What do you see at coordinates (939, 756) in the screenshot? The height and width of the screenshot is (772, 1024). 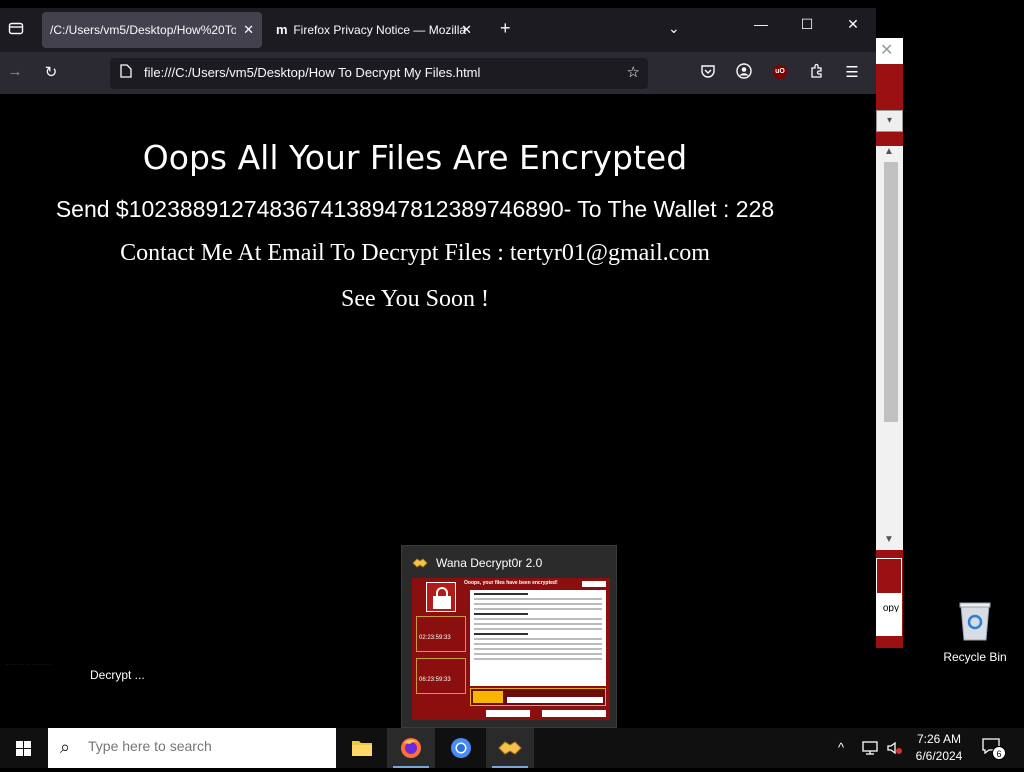 I see `clock-date: 6/6/2024` at bounding box center [939, 756].